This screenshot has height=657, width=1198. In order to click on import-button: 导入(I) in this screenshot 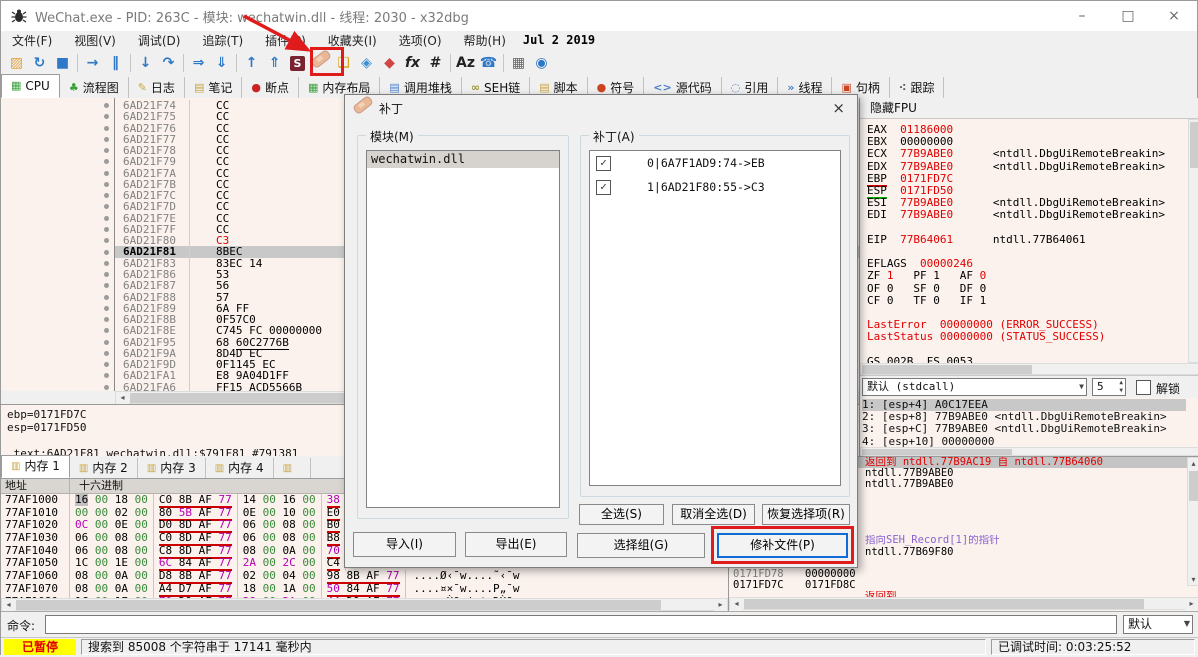, I will do `click(404, 544)`.